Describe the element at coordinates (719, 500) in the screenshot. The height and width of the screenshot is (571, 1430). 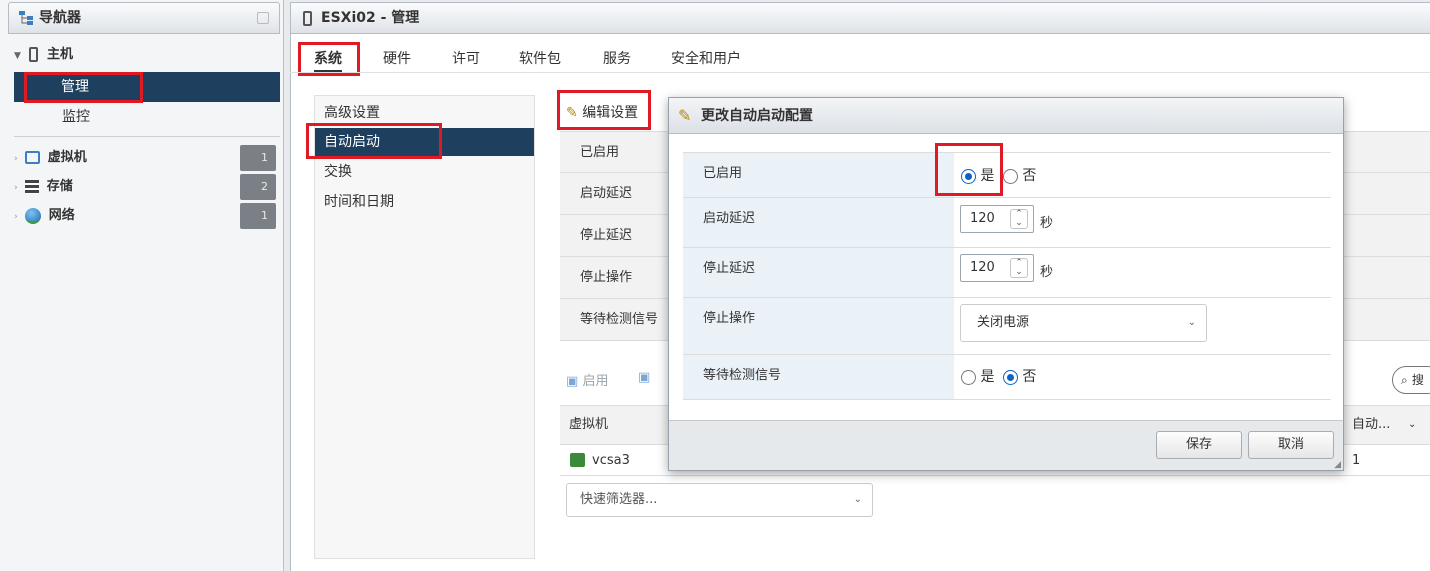
I see `quick-filter-select: 快速筛选器... ⌄` at that location.